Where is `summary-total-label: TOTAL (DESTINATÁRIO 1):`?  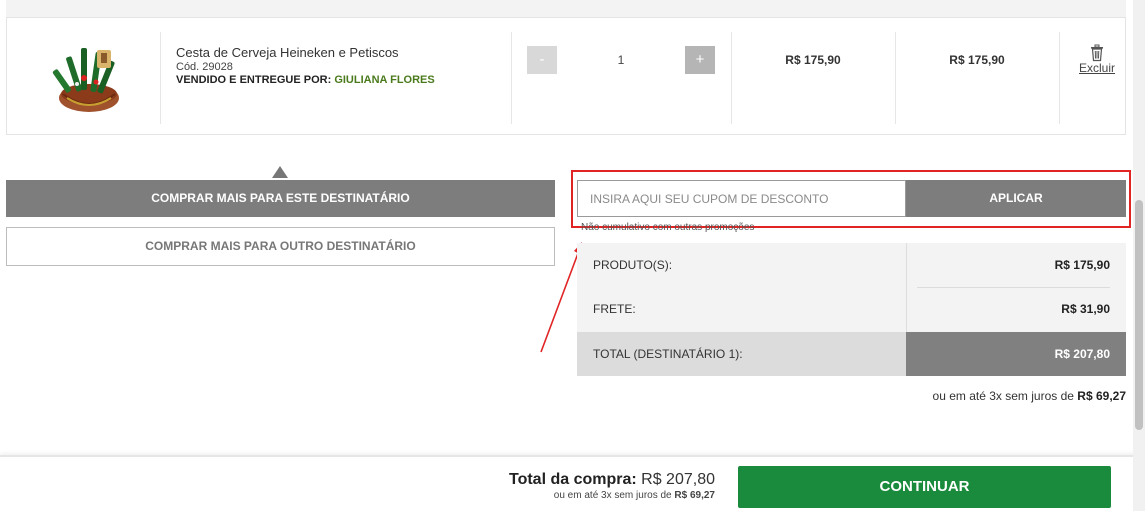 summary-total-label: TOTAL (DESTINATÁRIO 1): is located at coordinates (668, 354).